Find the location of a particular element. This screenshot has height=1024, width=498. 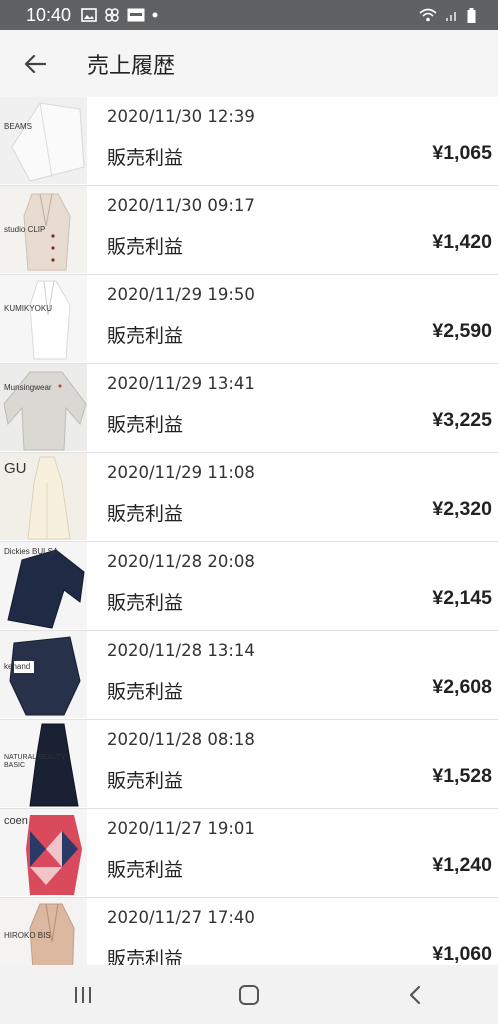

brand-tag: GU is located at coordinates (15, 468).